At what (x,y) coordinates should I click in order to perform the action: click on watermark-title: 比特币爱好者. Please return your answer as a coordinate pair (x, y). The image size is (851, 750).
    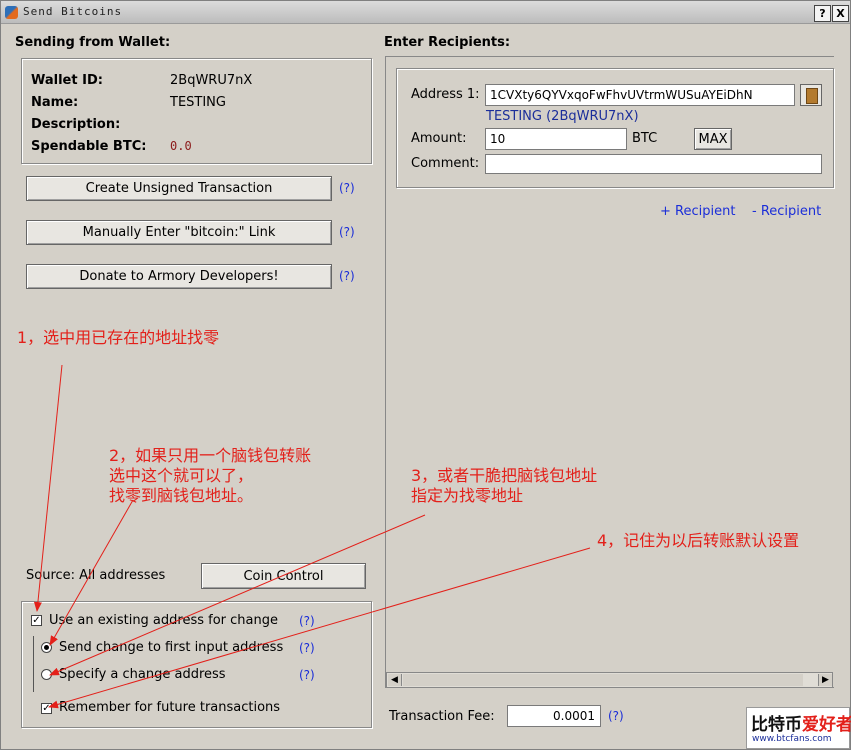
    Looking at the image, I should click on (801, 725).